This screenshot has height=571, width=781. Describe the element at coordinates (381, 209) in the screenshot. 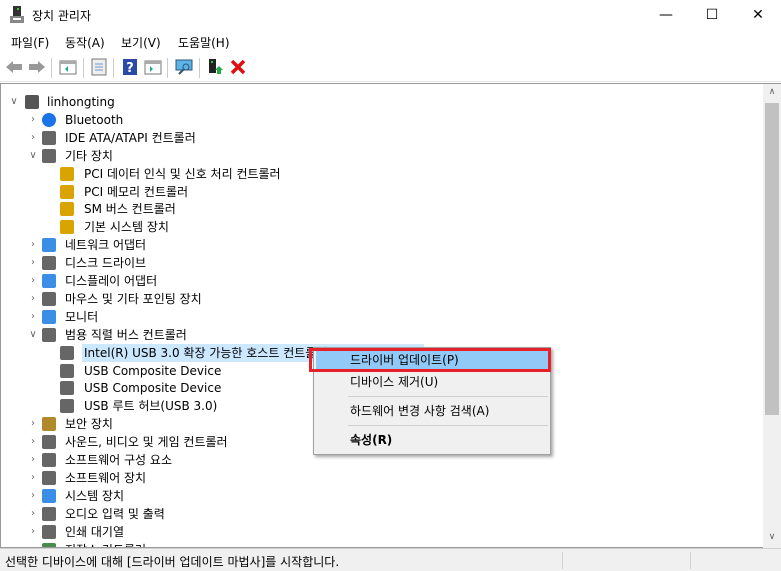

I see `tree-item: SM 버스 컨트롤러` at that location.